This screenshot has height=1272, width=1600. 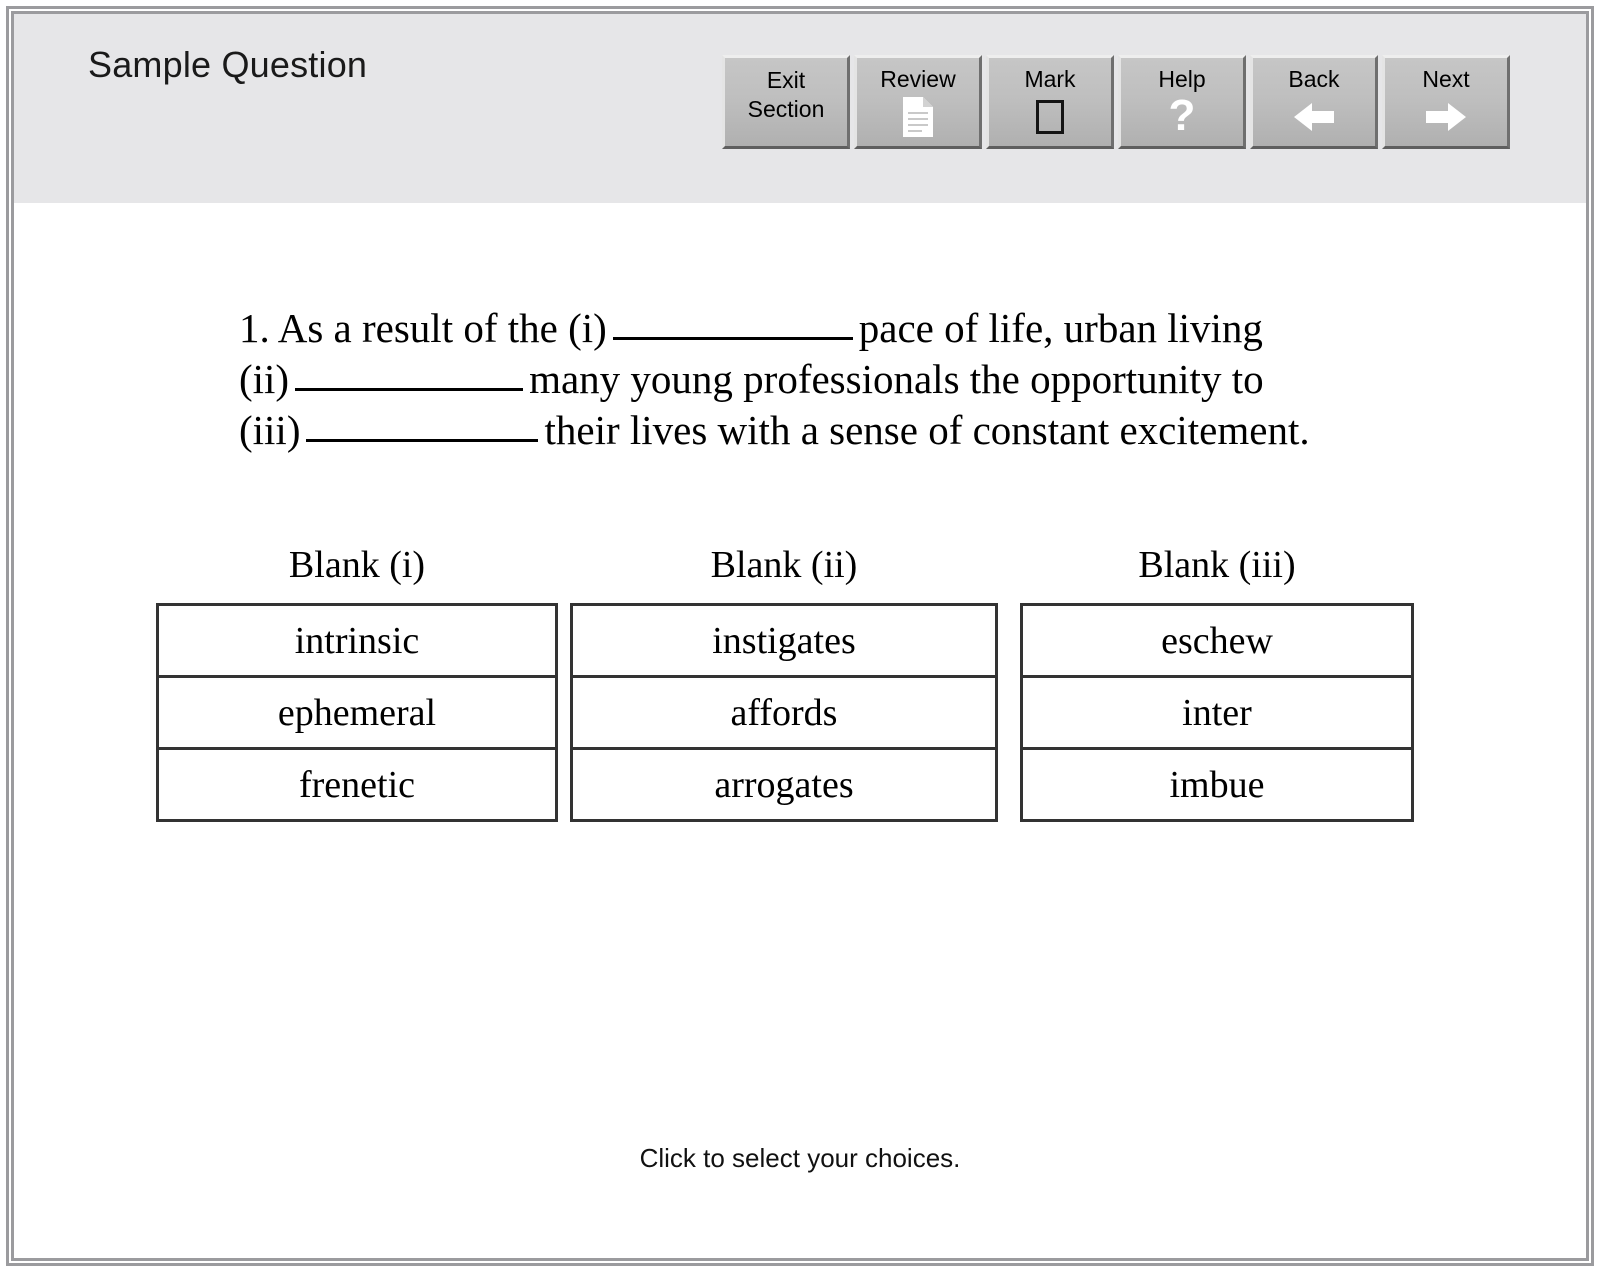 I want to click on blank-ii-options-table: instigates affords arrogates, so click(x=784, y=712).